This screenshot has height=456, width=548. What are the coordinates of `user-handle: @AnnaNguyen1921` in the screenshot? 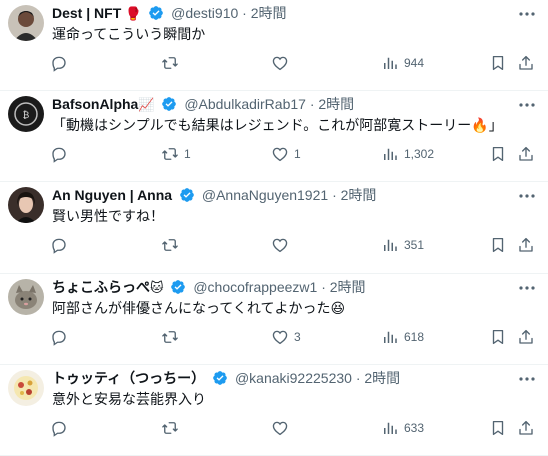 It's located at (265, 195).